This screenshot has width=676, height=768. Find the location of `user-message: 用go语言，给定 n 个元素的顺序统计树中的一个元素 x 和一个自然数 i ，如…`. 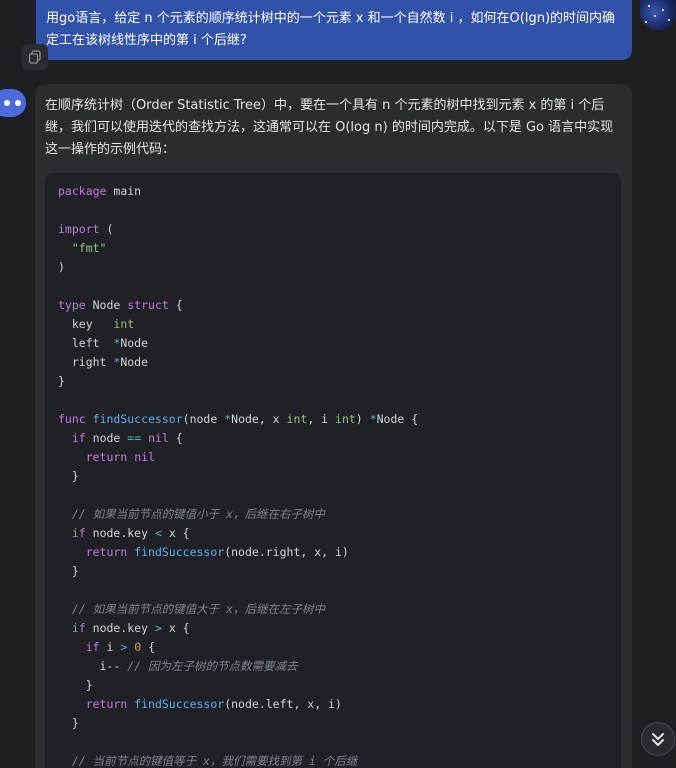

user-message: 用go语言，给定 n 个元素的顺序统计树中的一个元素 x 和一个自然数 i ，如… is located at coordinates (334, 30).